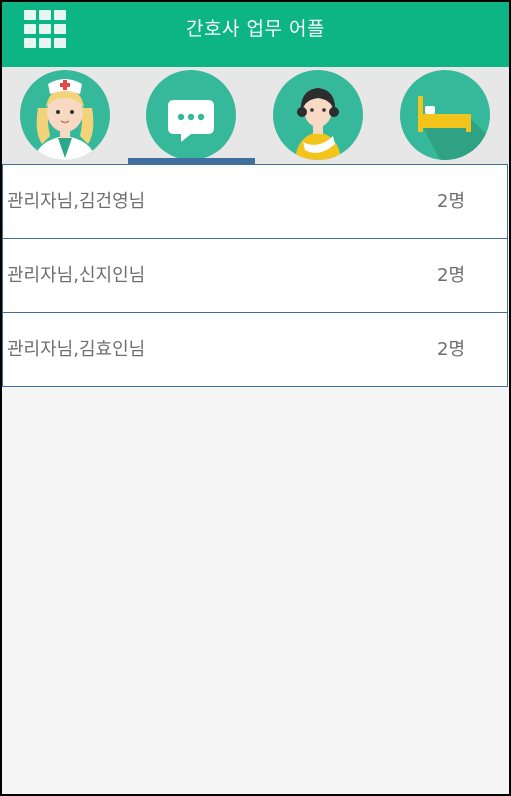  I want to click on nurse-icon, so click(65, 115).